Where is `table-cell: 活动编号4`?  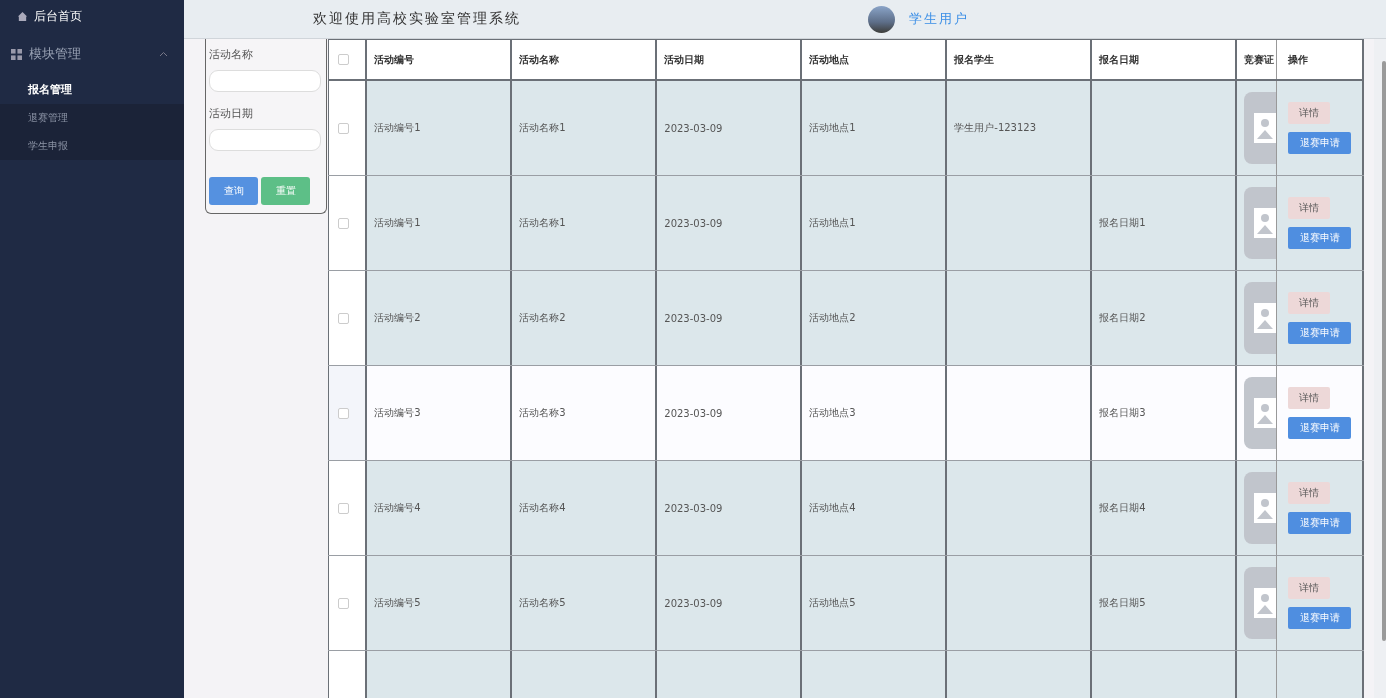
table-cell: 活动编号4 is located at coordinates (397, 508).